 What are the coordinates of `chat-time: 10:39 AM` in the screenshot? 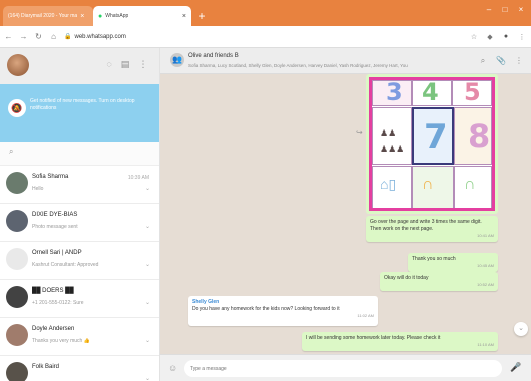 It's located at (138, 178).